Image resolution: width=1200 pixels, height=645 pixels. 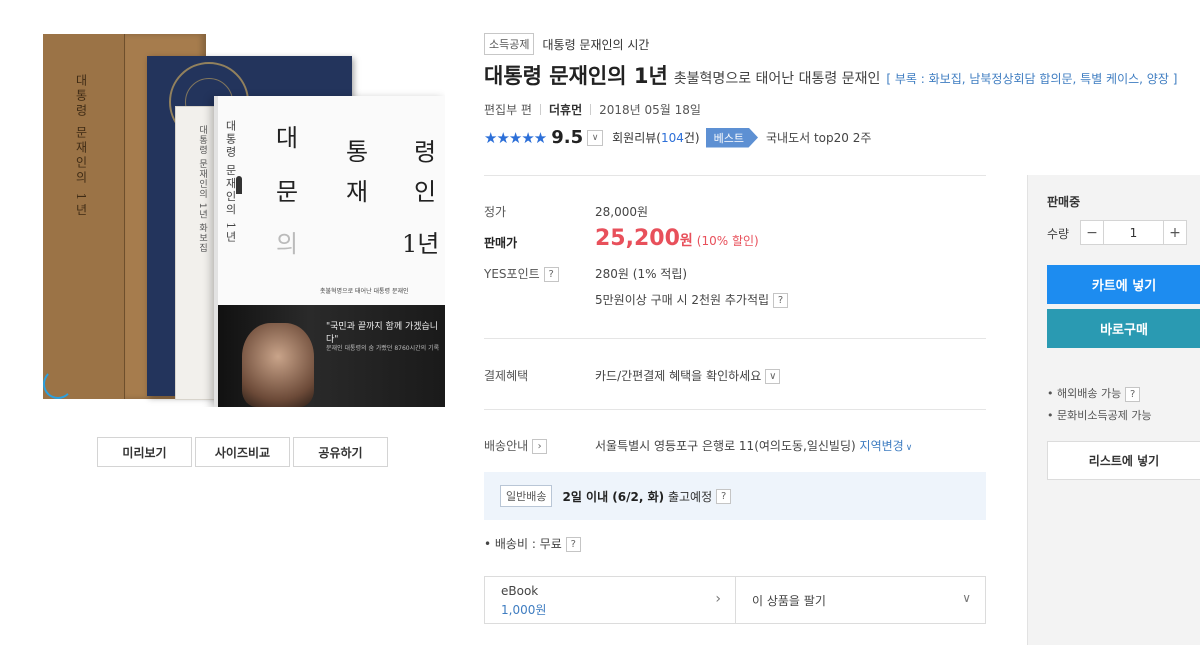 What do you see at coordinates (501, 243) in the screenshot?
I see `sale-price-label: 판매가` at bounding box center [501, 243].